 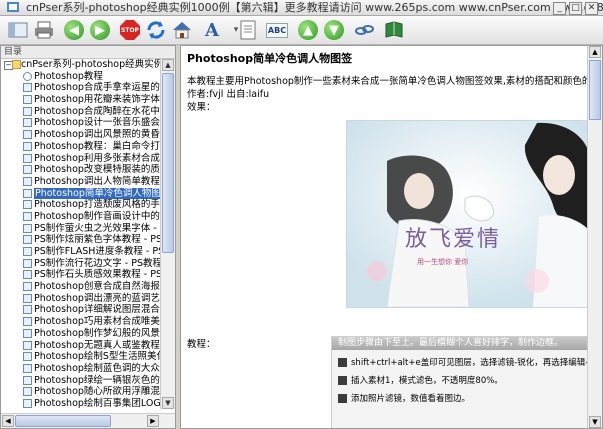 I want to click on tree-item-label: Photoshop用花瓣来装饰字体教程, so click(x=97, y=100).